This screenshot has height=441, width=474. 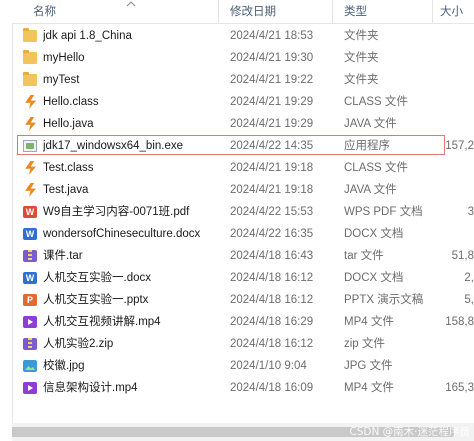 What do you see at coordinates (272, 256) in the screenshot?
I see `modified-date: 2024/4/18 16:43` at bounding box center [272, 256].